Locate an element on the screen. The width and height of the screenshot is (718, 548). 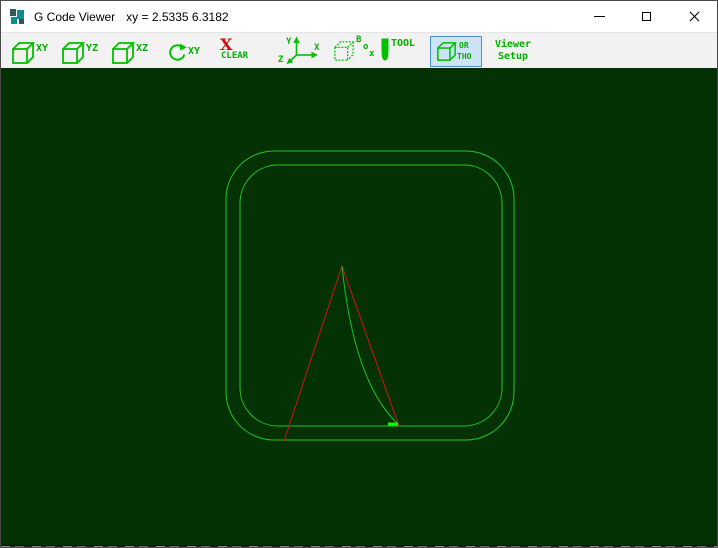
view-xy-button: XY is located at coordinates (29, 52).